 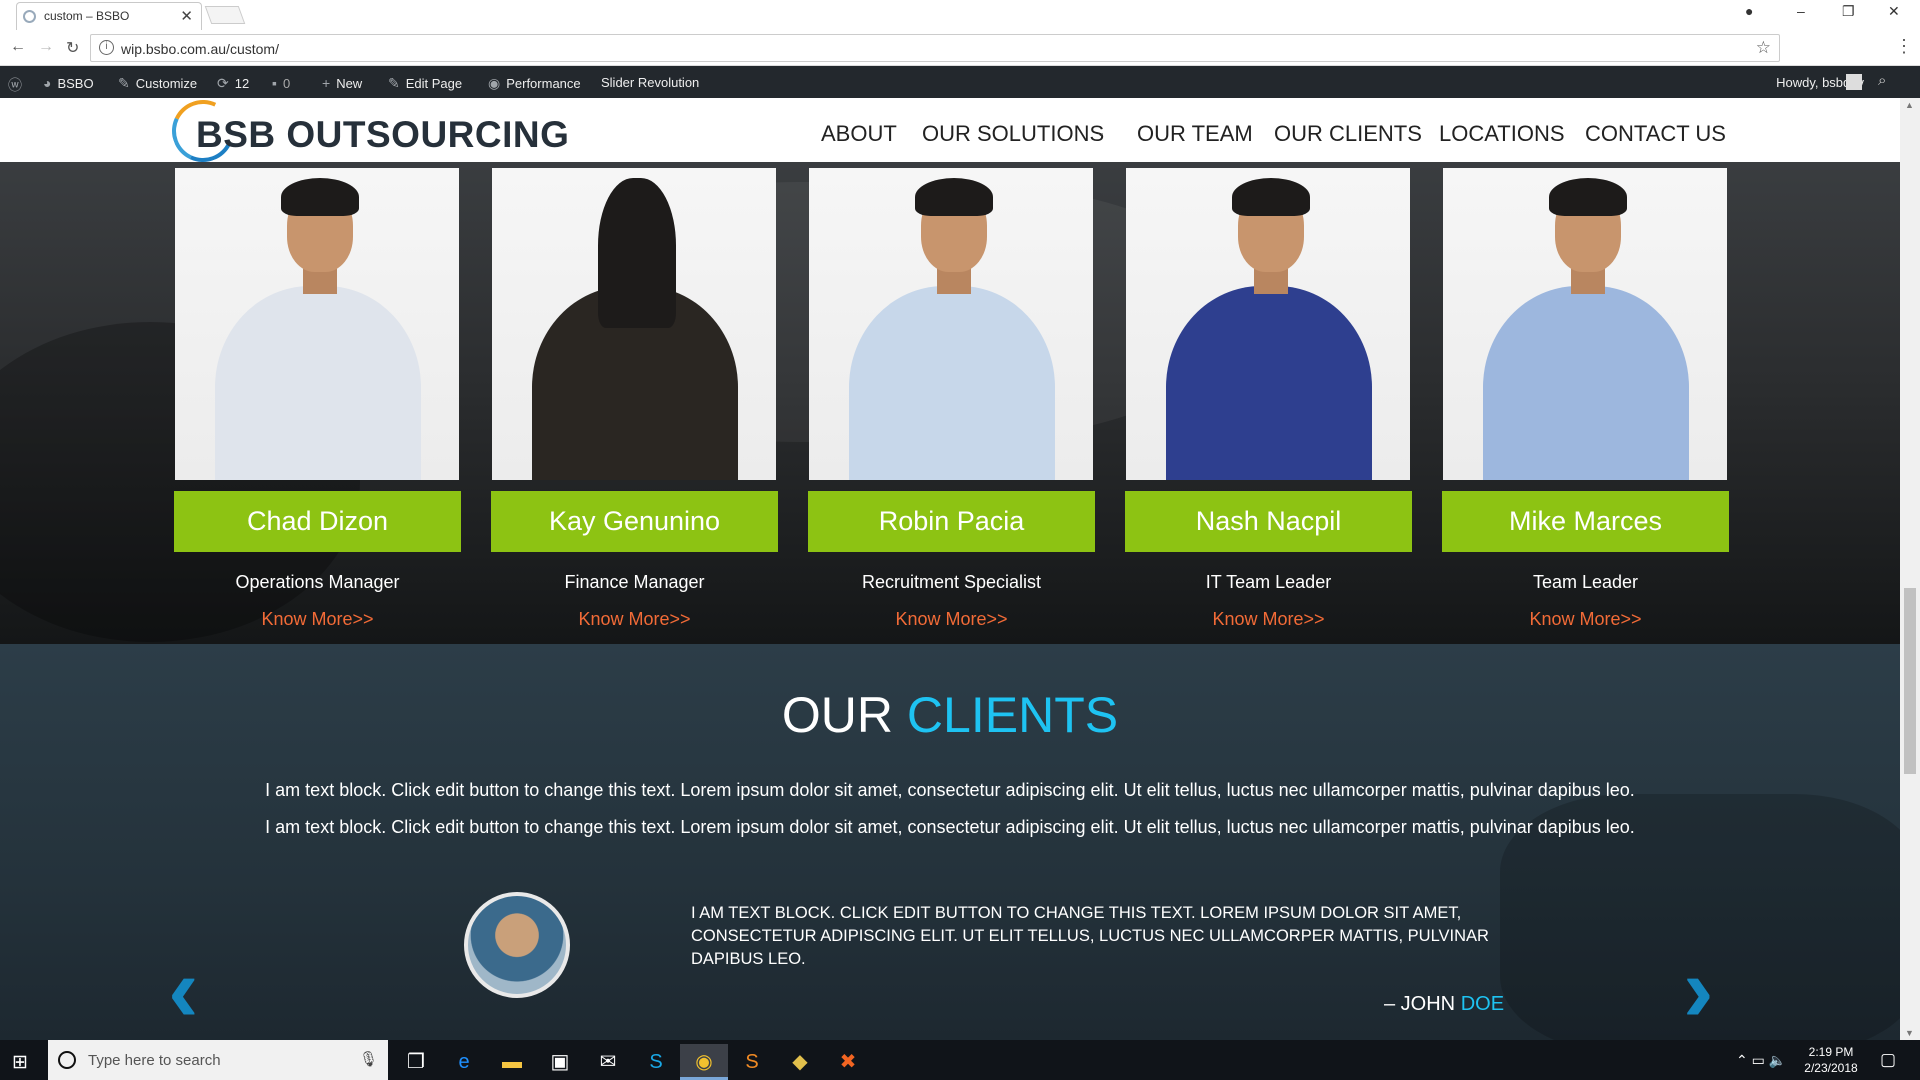 What do you see at coordinates (1482, 1004) in the screenshot?
I see `author-name-accent: DOE` at bounding box center [1482, 1004].